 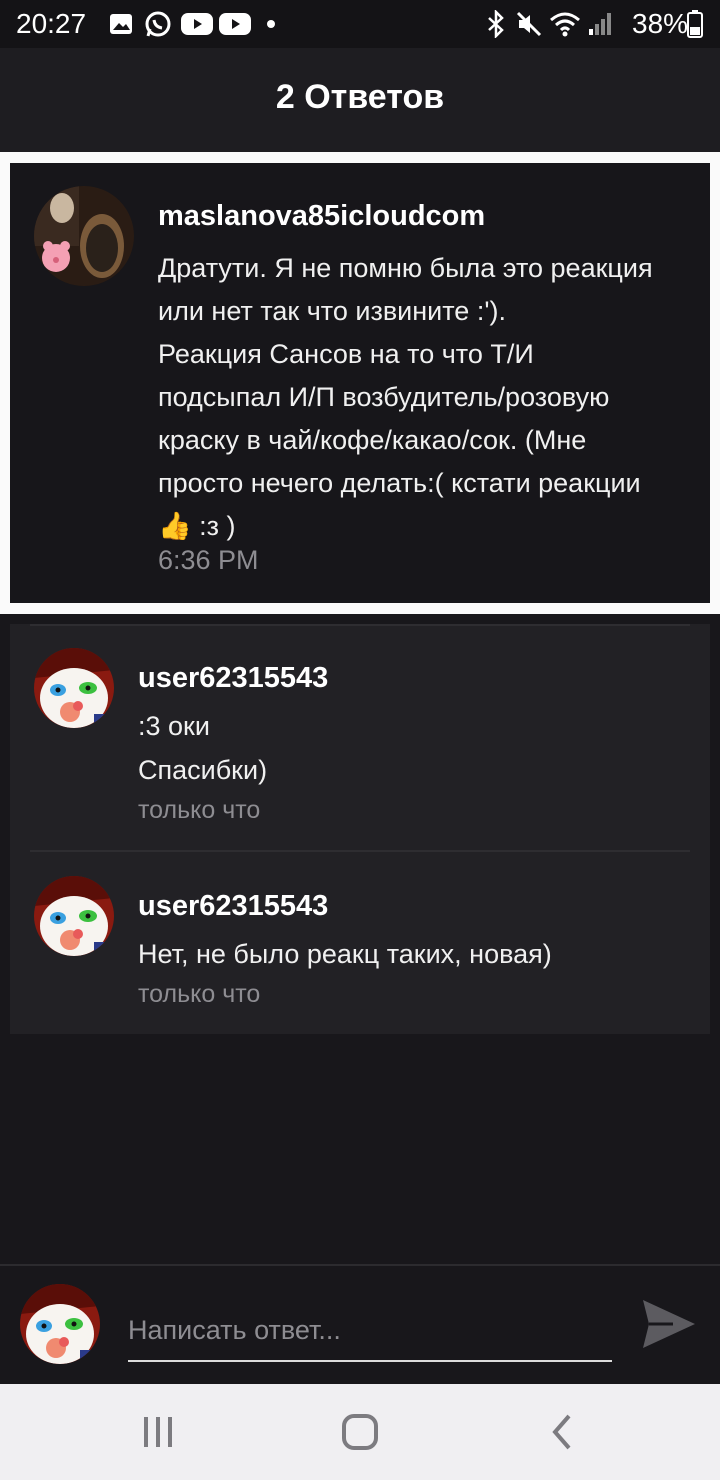 What do you see at coordinates (370, 1331) in the screenshot?
I see `reply-input` at bounding box center [370, 1331].